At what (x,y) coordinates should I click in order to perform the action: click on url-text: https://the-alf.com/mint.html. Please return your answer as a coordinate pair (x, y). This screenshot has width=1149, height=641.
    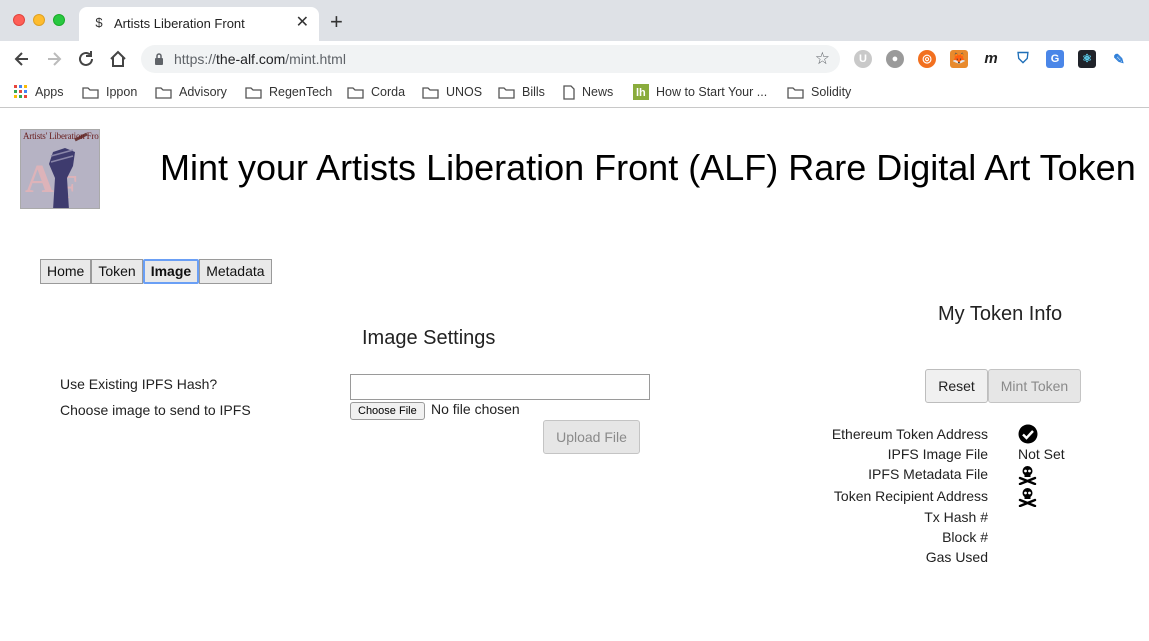
    Looking at the image, I should click on (260, 59).